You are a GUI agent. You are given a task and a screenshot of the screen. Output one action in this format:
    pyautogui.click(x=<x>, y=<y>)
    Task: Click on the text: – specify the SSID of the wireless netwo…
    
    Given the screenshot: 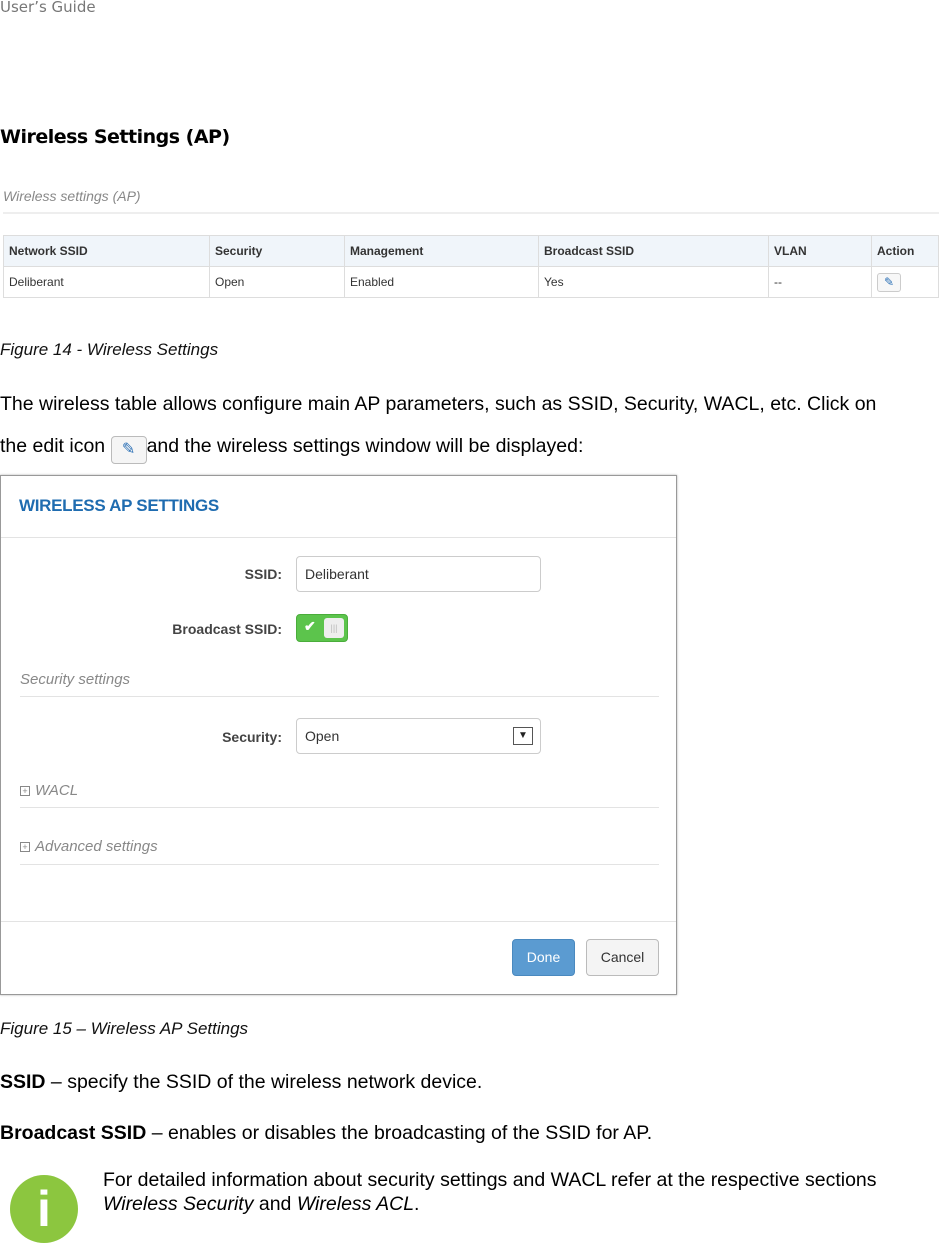 What is the action you would take?
    pyautogui.click(x=264, y=1082)
    